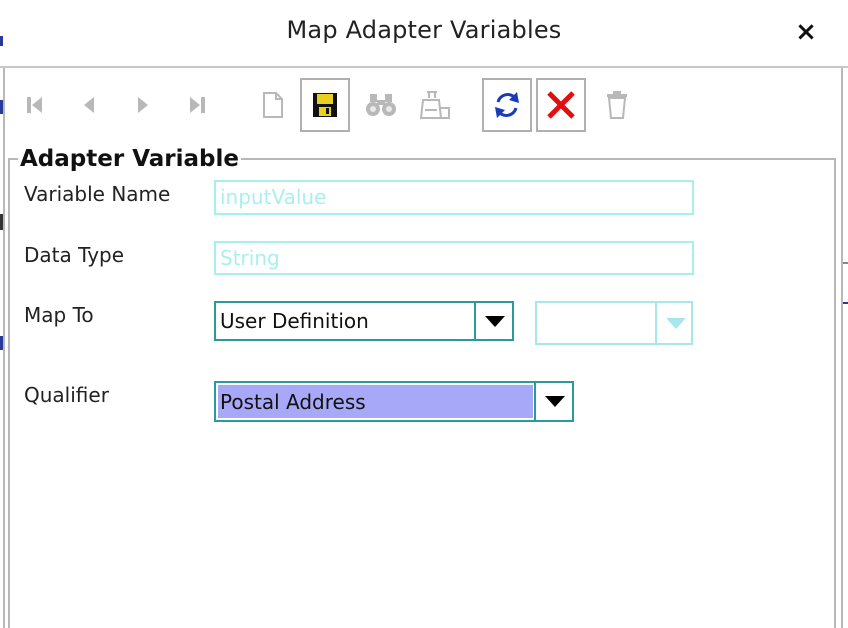  I want to click on dialog-title: Map Adapter Variables, so click(424, 30).